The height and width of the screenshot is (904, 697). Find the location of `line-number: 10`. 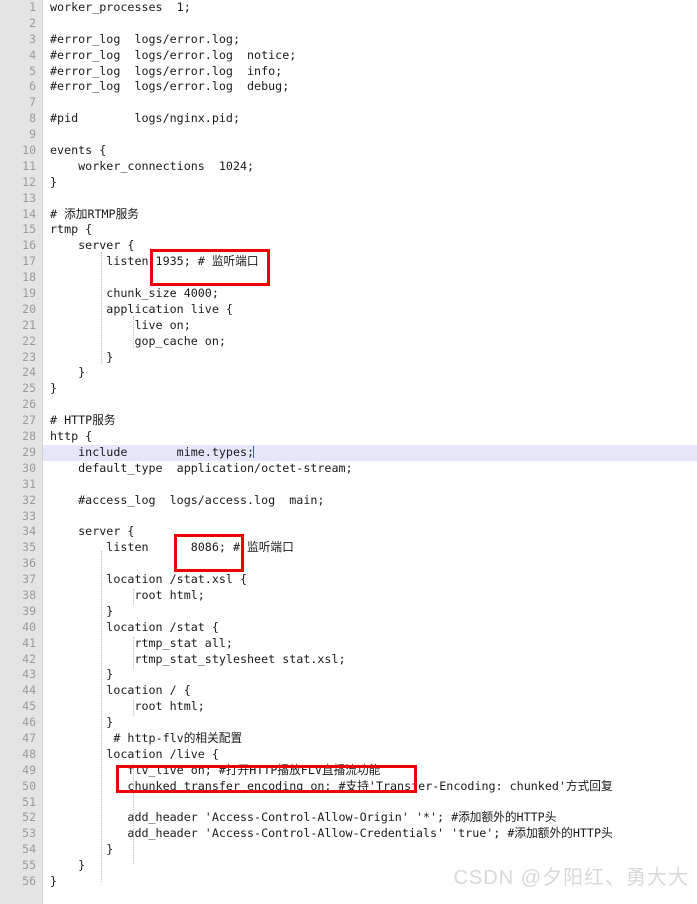

line-number: 10 is located at coordinates (29, 150).